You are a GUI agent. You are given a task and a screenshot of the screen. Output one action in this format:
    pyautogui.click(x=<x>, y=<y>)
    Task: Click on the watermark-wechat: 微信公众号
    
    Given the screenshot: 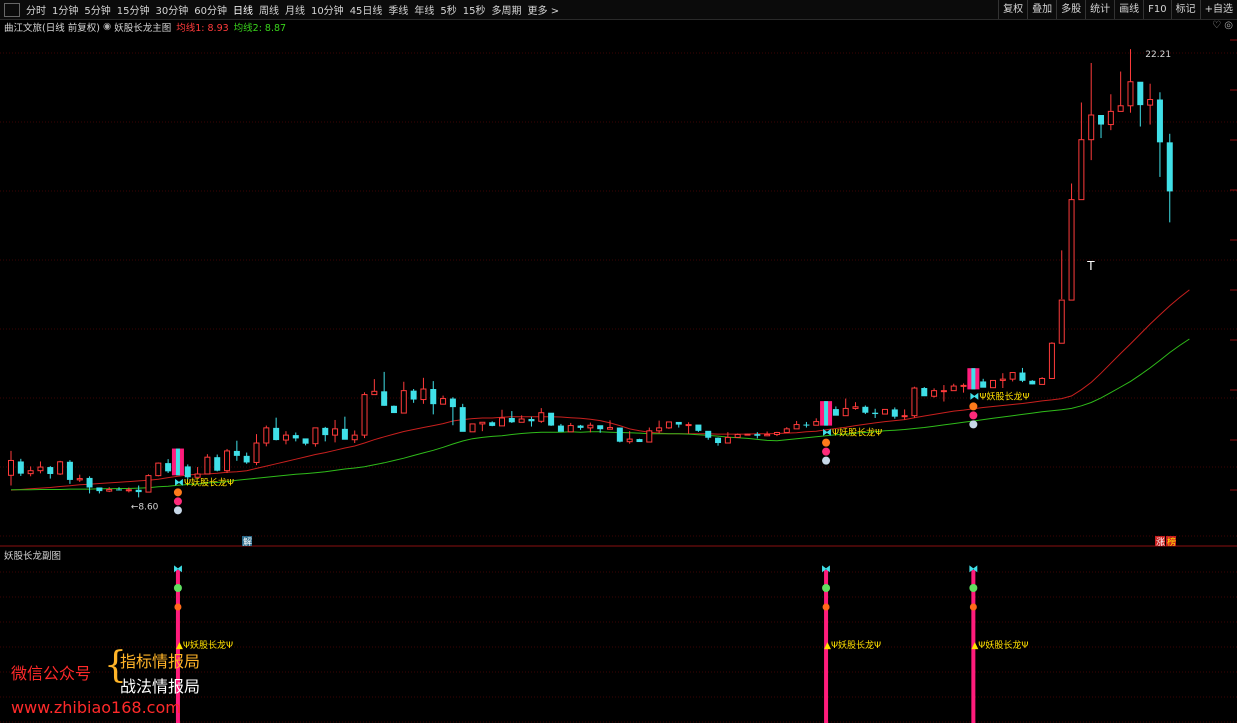 What is the action you would take?
    pyautogui.click(x=51, y=673)
    